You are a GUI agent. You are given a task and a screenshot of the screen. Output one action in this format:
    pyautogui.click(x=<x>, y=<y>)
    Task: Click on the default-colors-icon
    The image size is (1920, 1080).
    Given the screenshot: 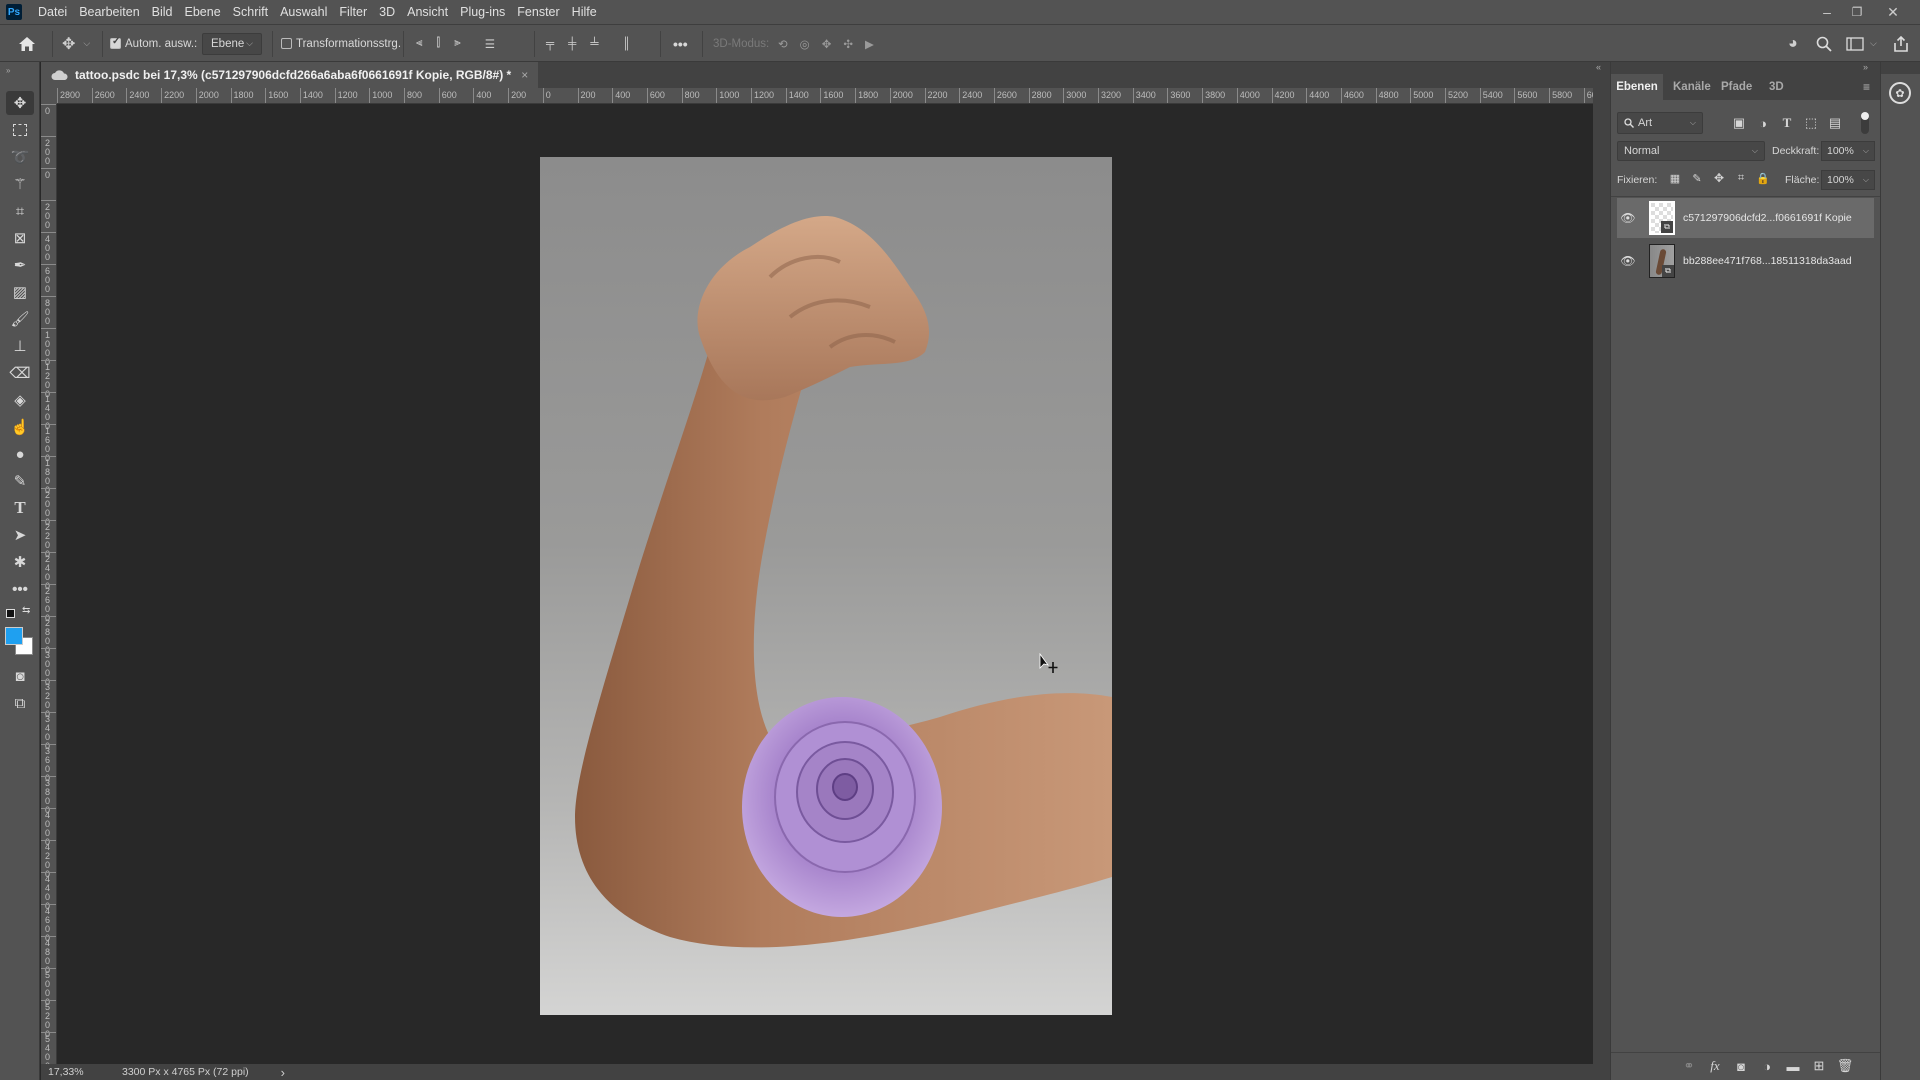 What is the action you would take?
    pyautogui.click(x=10, y=613)
    